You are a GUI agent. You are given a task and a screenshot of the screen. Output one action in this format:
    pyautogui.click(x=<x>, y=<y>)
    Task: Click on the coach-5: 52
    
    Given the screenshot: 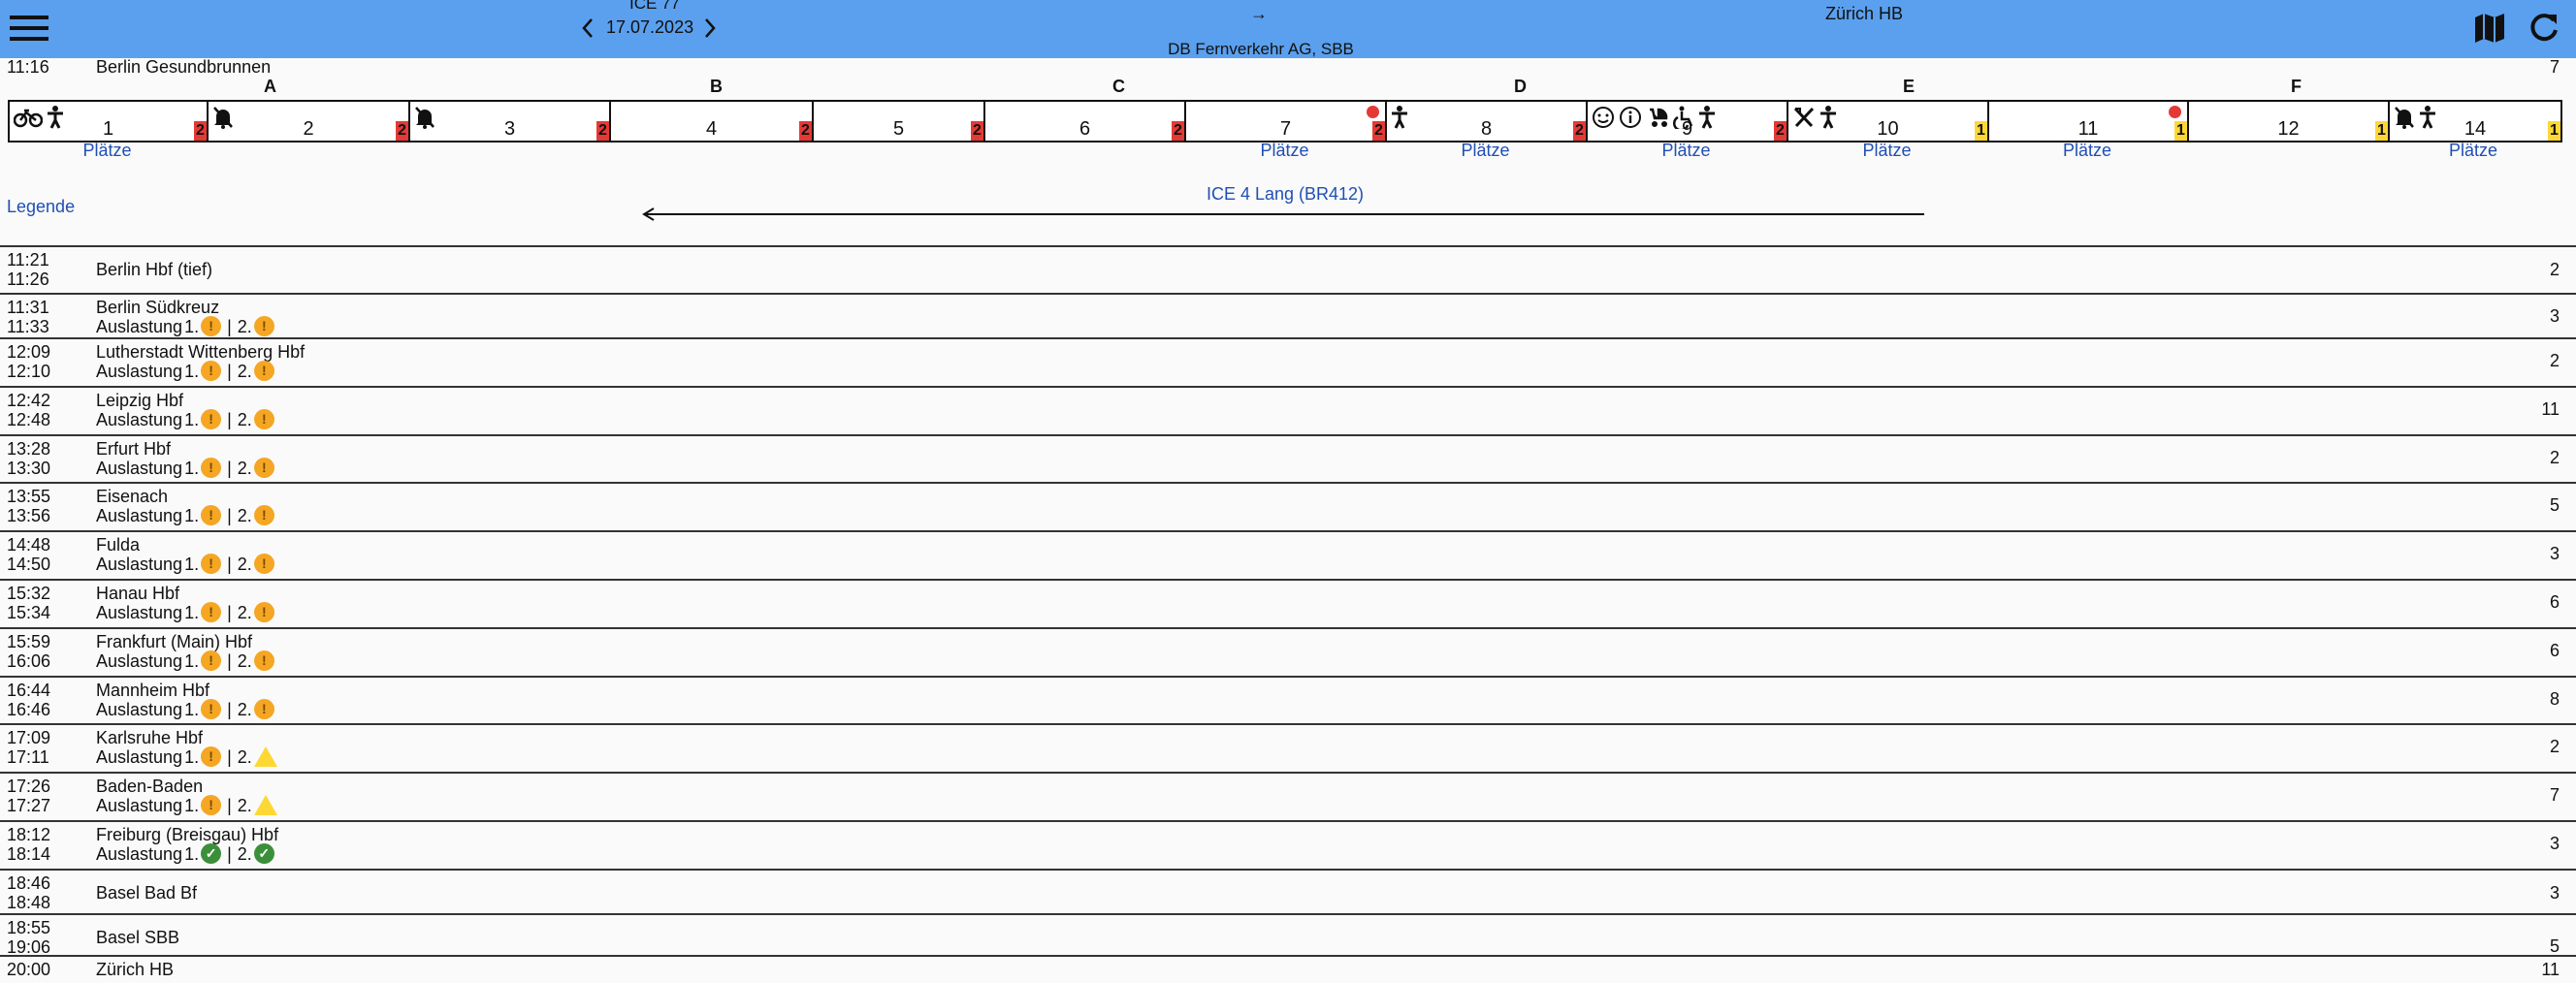 What is the action you would take?
    pyautogui.click(x=899, y=121)
    